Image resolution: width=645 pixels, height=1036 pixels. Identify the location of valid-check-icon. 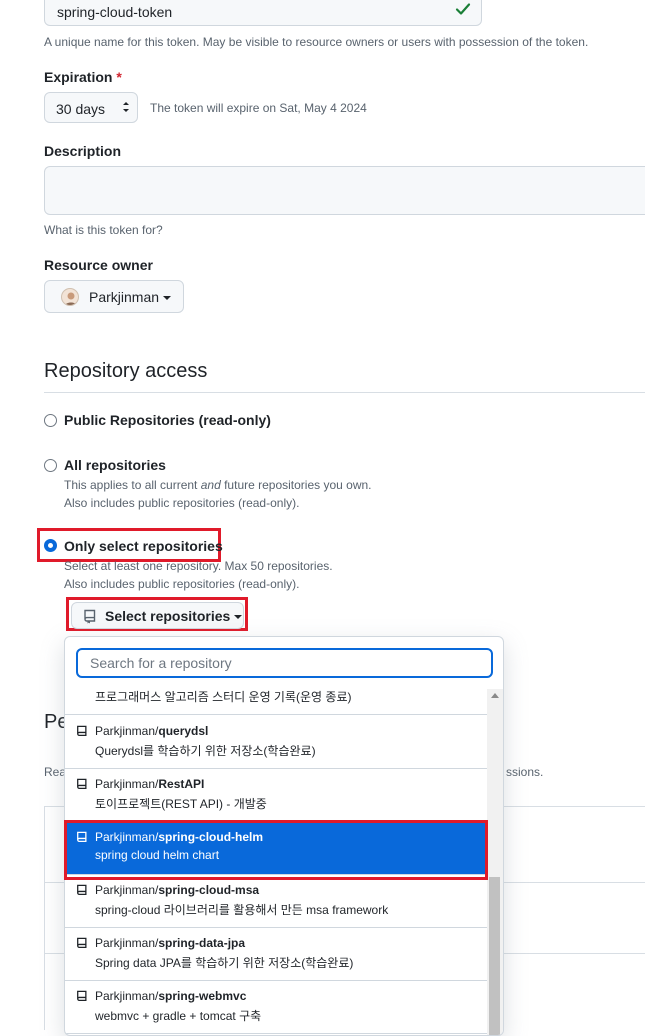
(463, 10).